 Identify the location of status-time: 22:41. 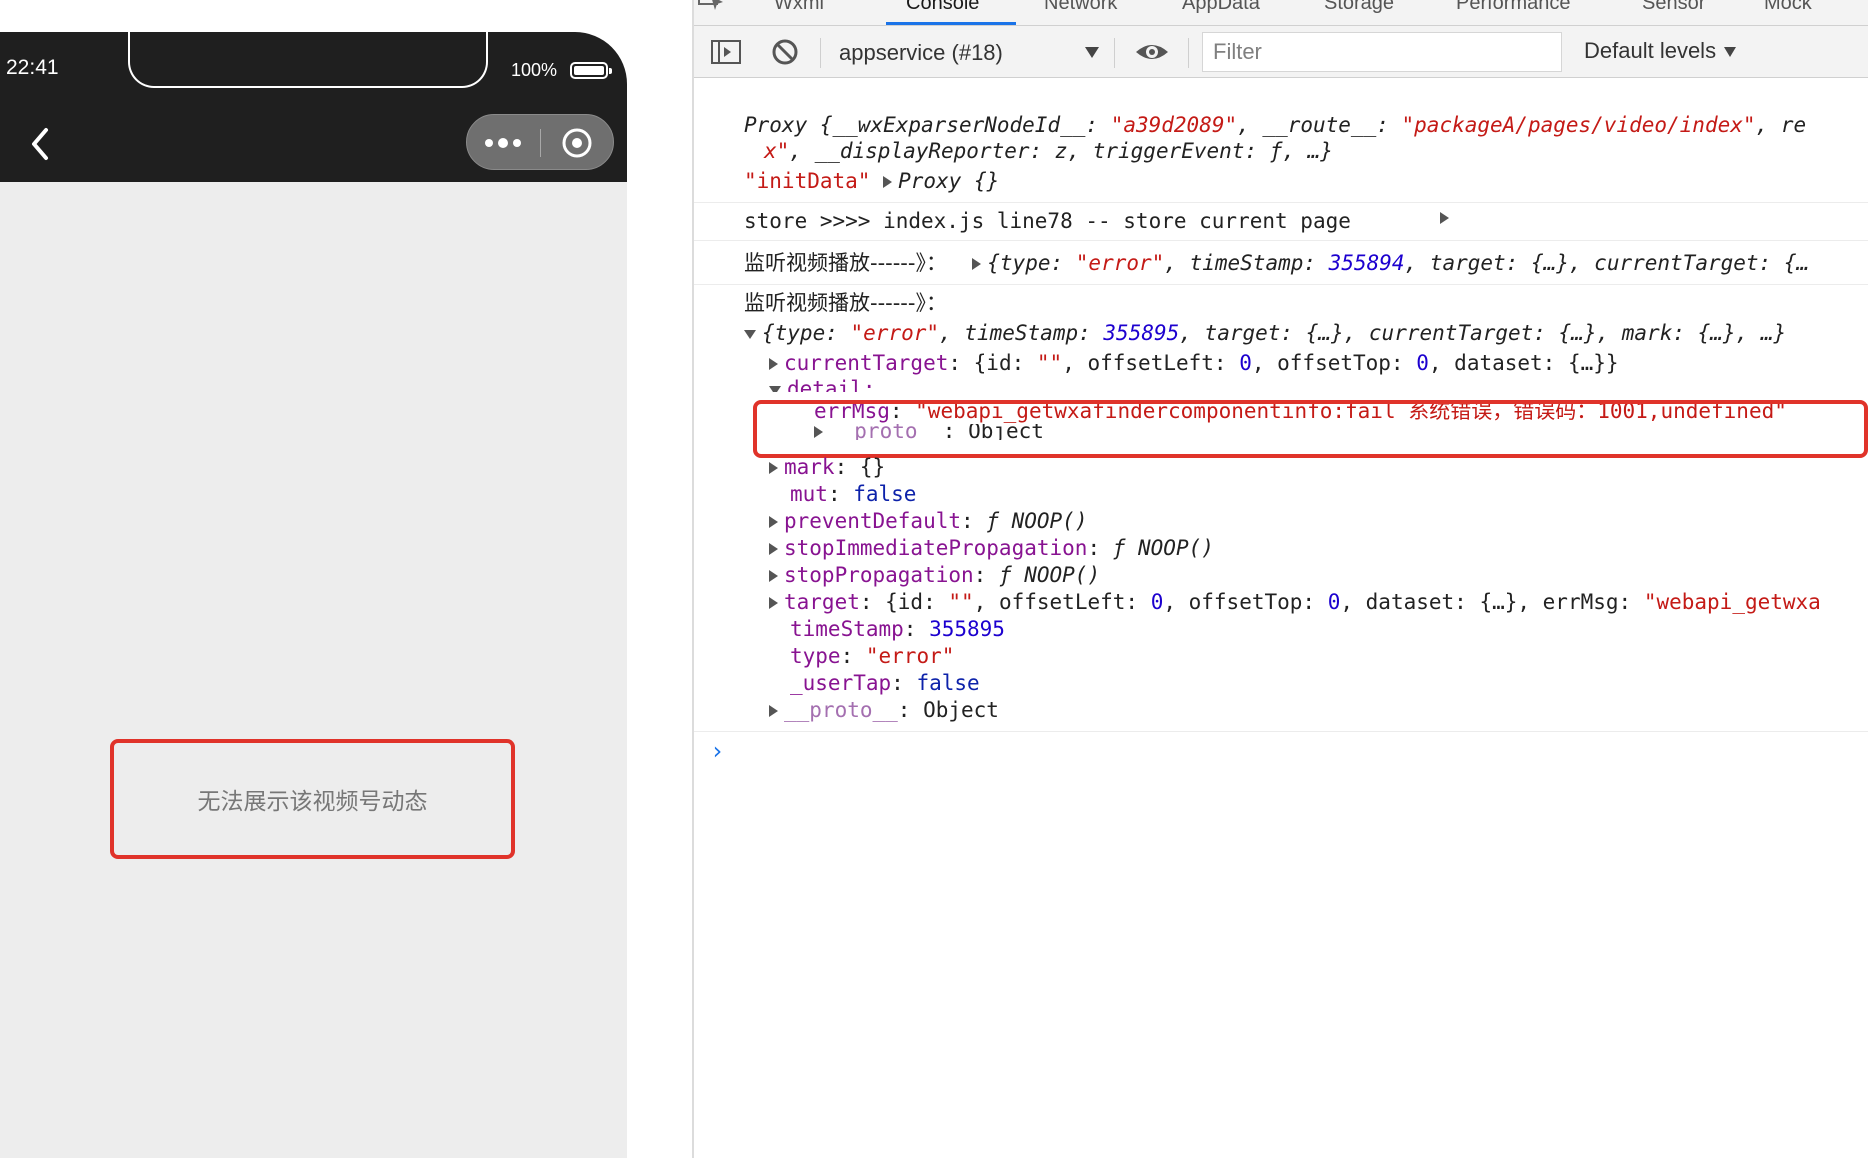
(32, 67).